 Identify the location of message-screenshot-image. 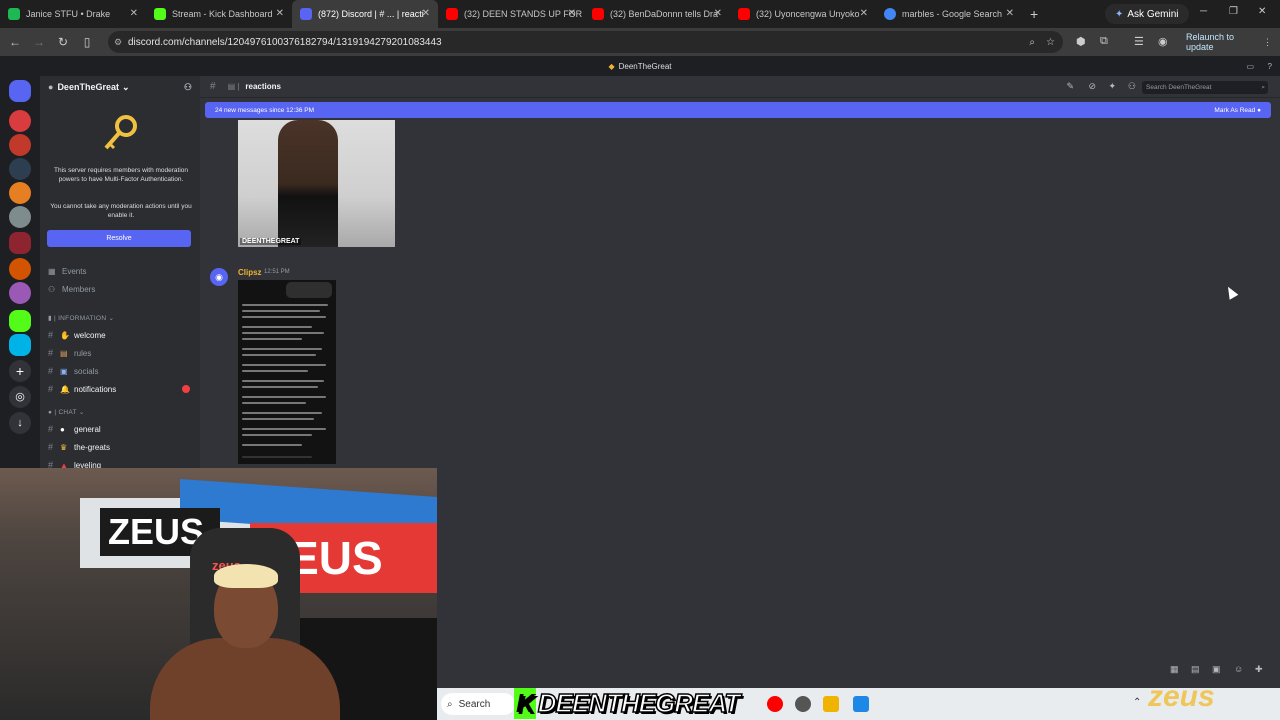
(287, 372).